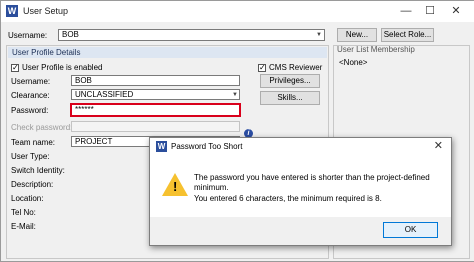  I want to click on switch-identity-label: Switch Identity:, so click(38, 170).